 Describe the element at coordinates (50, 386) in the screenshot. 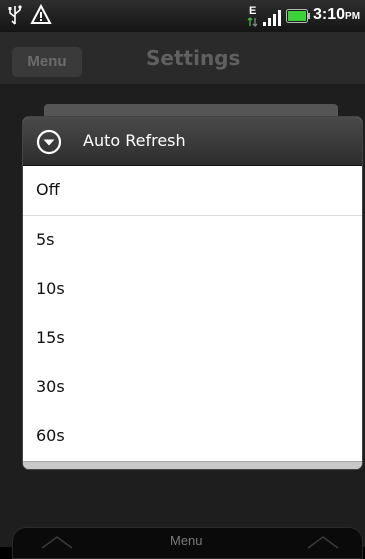

I see `option-label: 30s` at that location.